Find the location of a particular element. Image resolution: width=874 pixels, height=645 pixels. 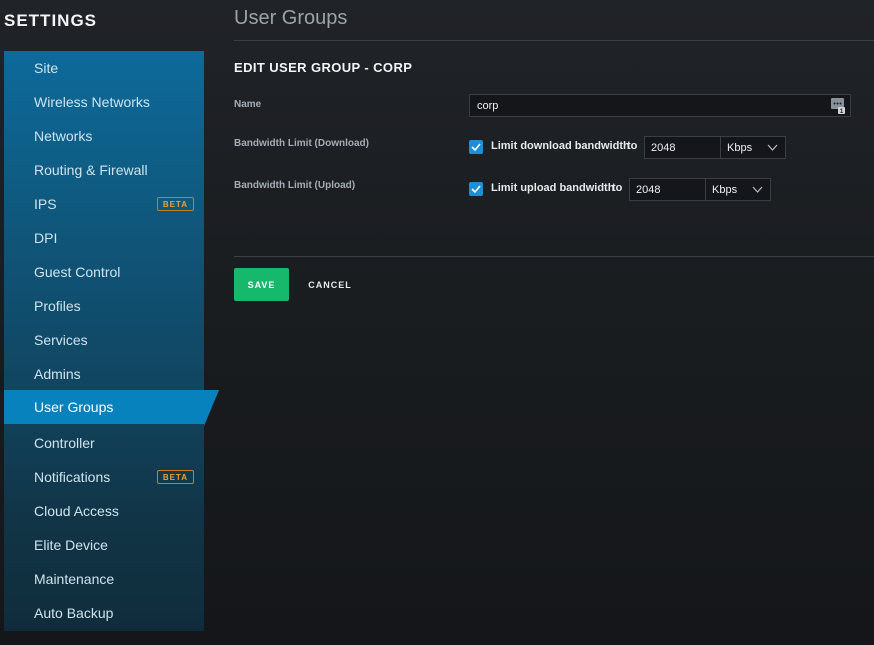

sidebar-item-maintenance: Maintenance is located at coordinates (104, 579).